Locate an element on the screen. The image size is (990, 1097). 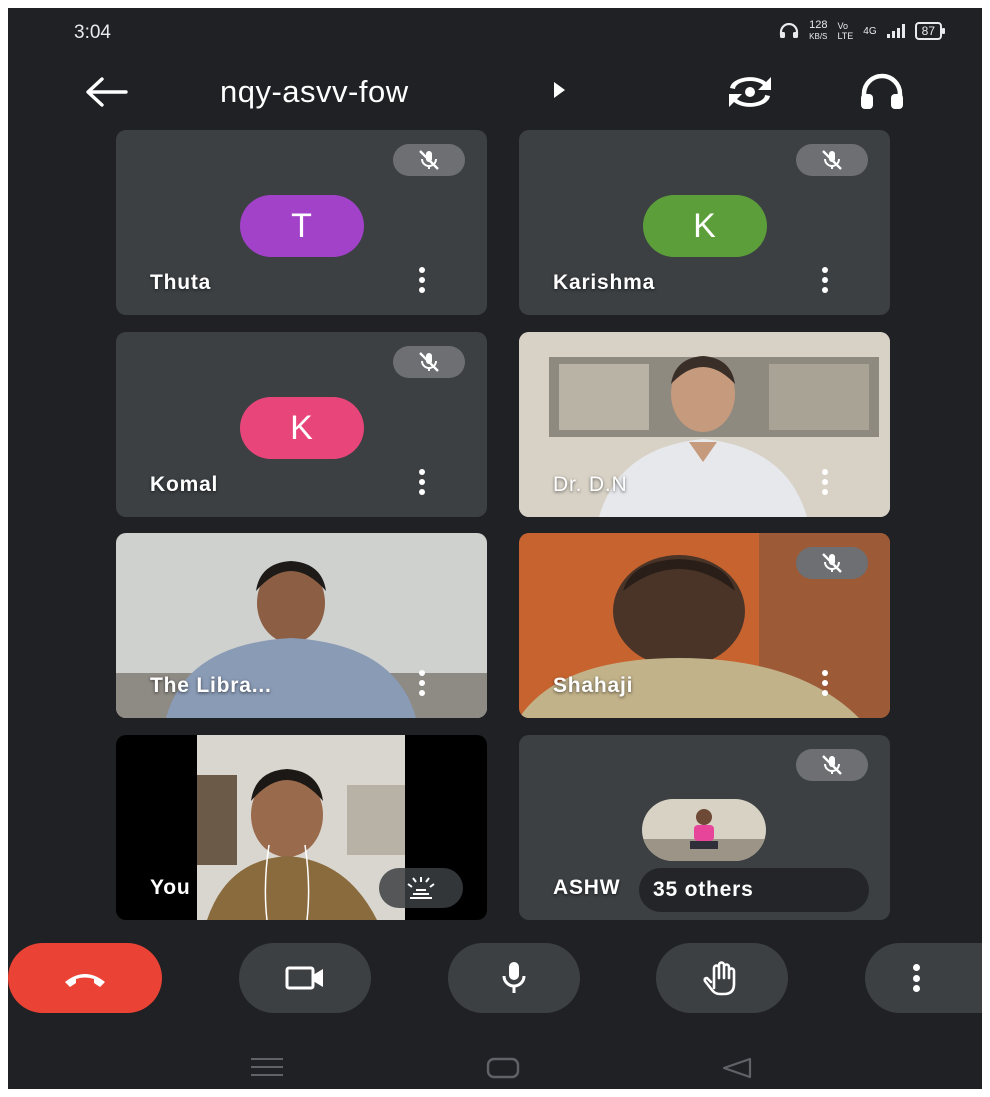
participant-tile-thuta: T Thuta is located at coordinates (301, 222).